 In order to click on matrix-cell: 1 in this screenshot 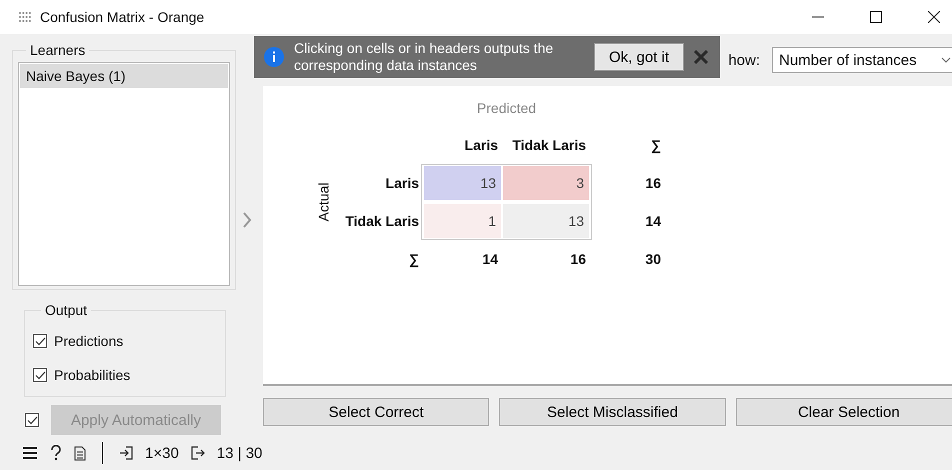, I will do `click(462, 221)`.